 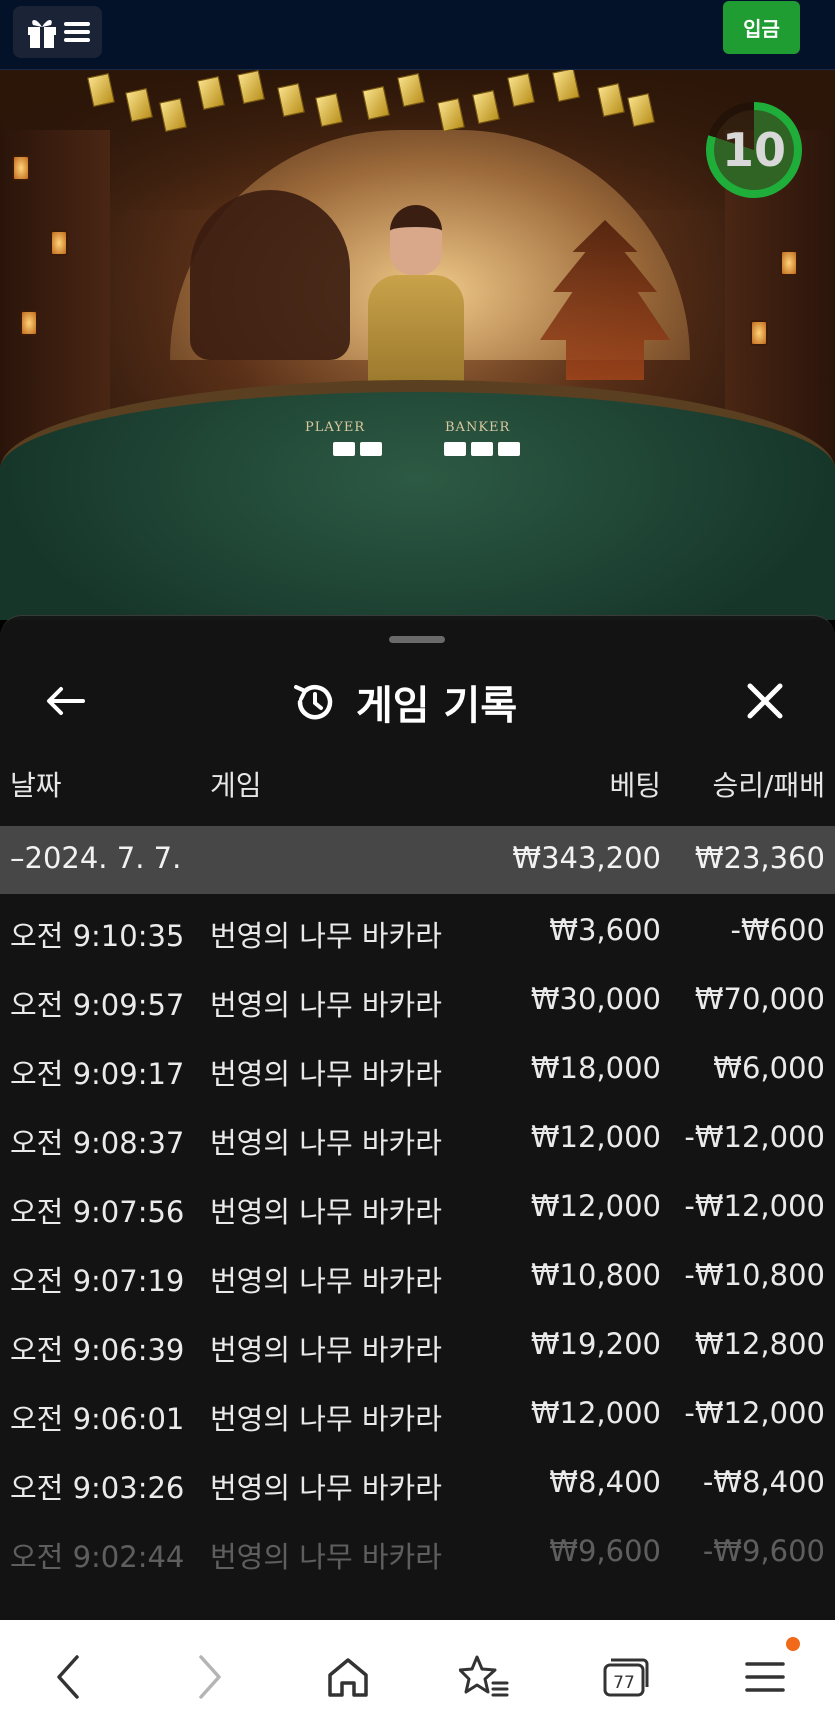 I want to click on player-zone-label: PLAYER, so click(x=335, y=427).